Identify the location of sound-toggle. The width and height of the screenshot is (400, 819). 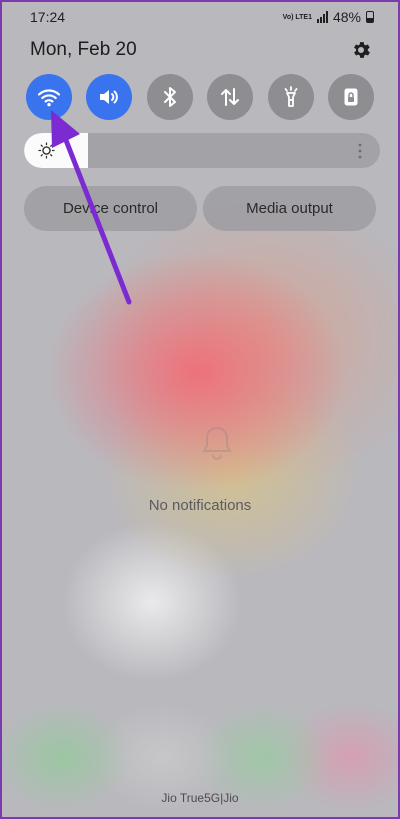
(109, 97).